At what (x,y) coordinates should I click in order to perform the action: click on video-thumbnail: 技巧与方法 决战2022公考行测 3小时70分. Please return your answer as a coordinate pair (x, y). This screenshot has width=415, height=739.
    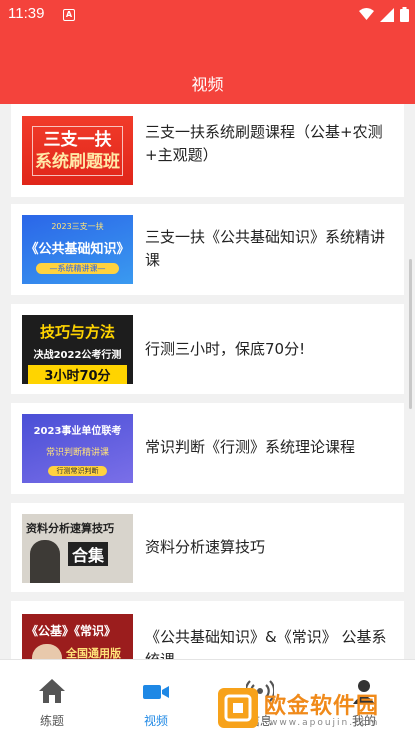
    Looking at the image, I should click on (77, 349).